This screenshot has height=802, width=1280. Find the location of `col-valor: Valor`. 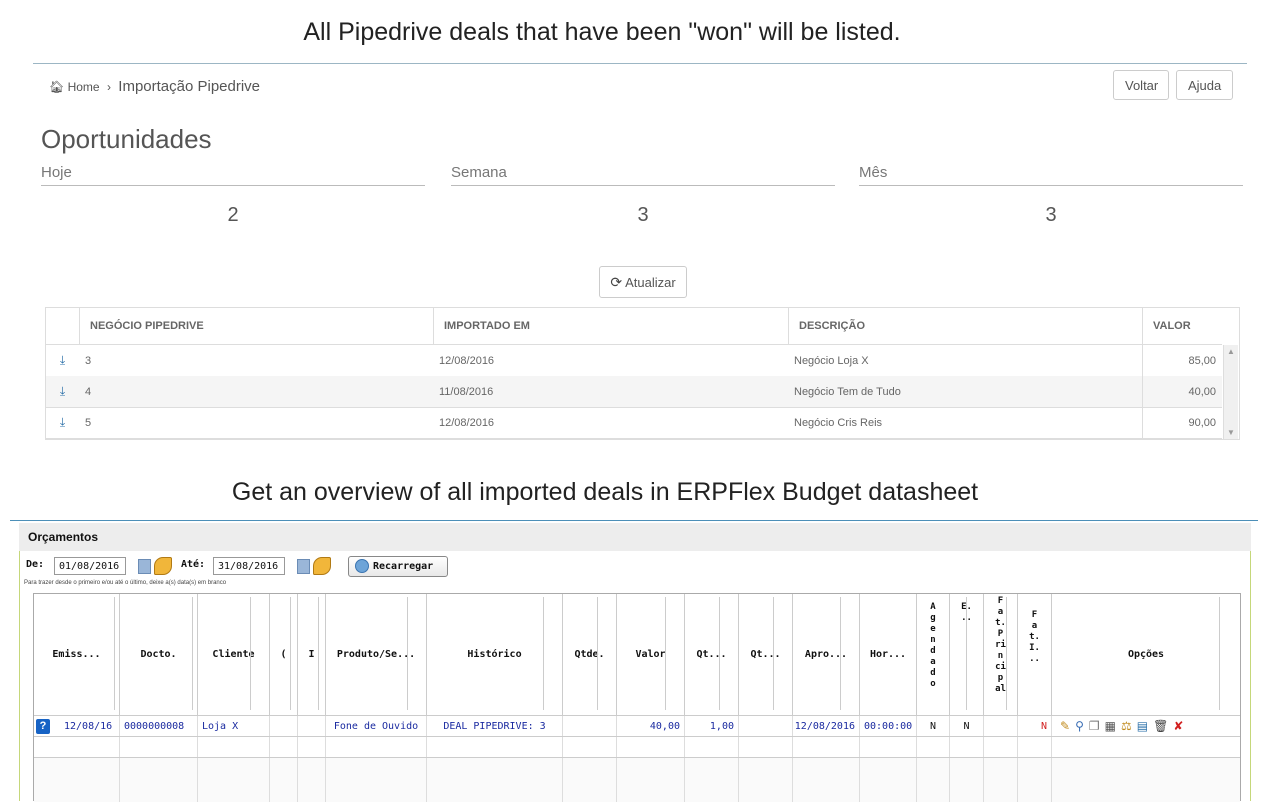

col-valor: Valor is located at coordinates (651, 654).